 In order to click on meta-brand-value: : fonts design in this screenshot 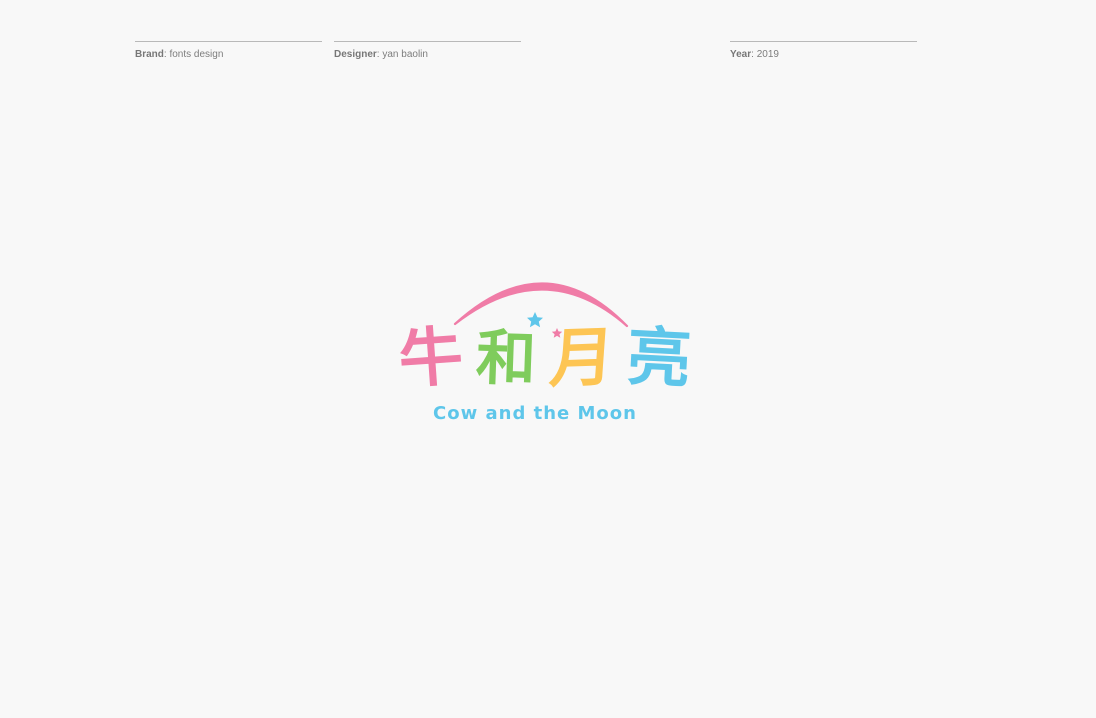, I will do `click(193, 54)`.